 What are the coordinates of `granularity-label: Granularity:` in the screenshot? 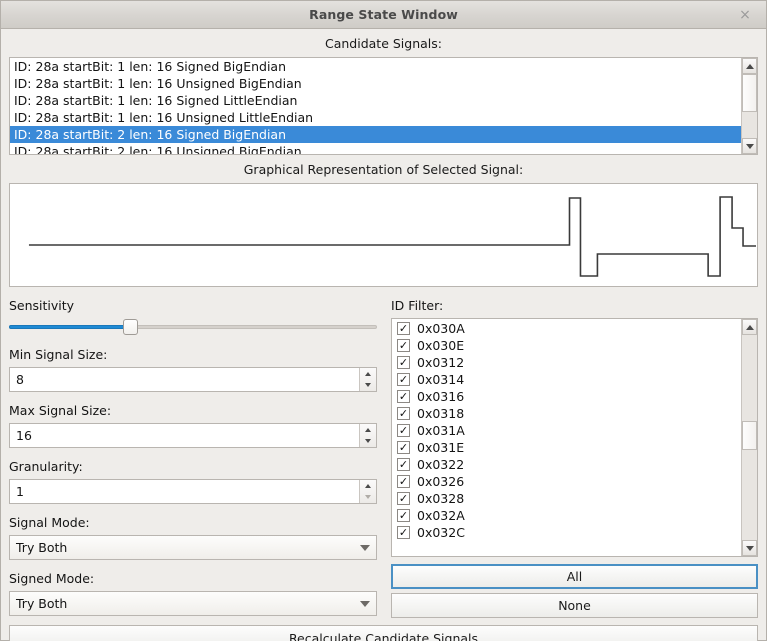 It's located at (46, 466).